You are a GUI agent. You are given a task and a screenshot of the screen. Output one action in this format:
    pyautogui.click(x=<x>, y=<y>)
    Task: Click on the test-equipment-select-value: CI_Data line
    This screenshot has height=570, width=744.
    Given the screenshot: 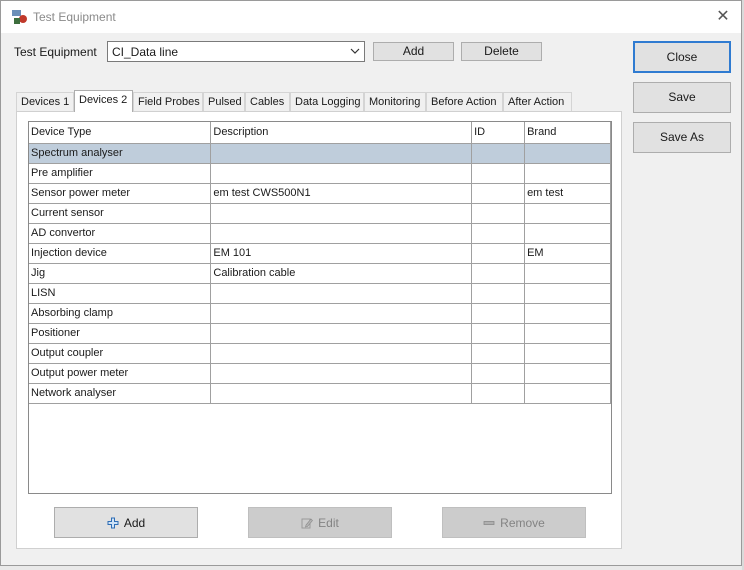 What is the action you would take?
    pyautogui.click(x=145, y=52)
    